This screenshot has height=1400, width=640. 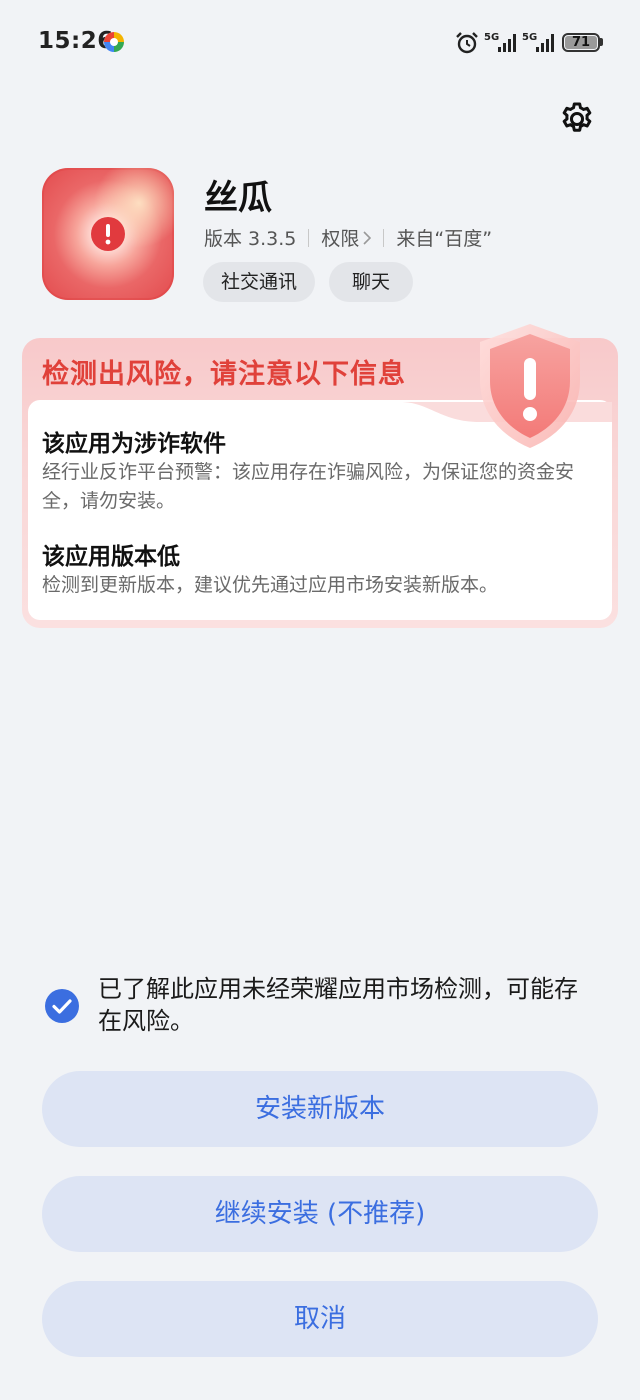 I want to click on risk-title: 检测出风险，请注意以下信息, so click(x=224, y=374).